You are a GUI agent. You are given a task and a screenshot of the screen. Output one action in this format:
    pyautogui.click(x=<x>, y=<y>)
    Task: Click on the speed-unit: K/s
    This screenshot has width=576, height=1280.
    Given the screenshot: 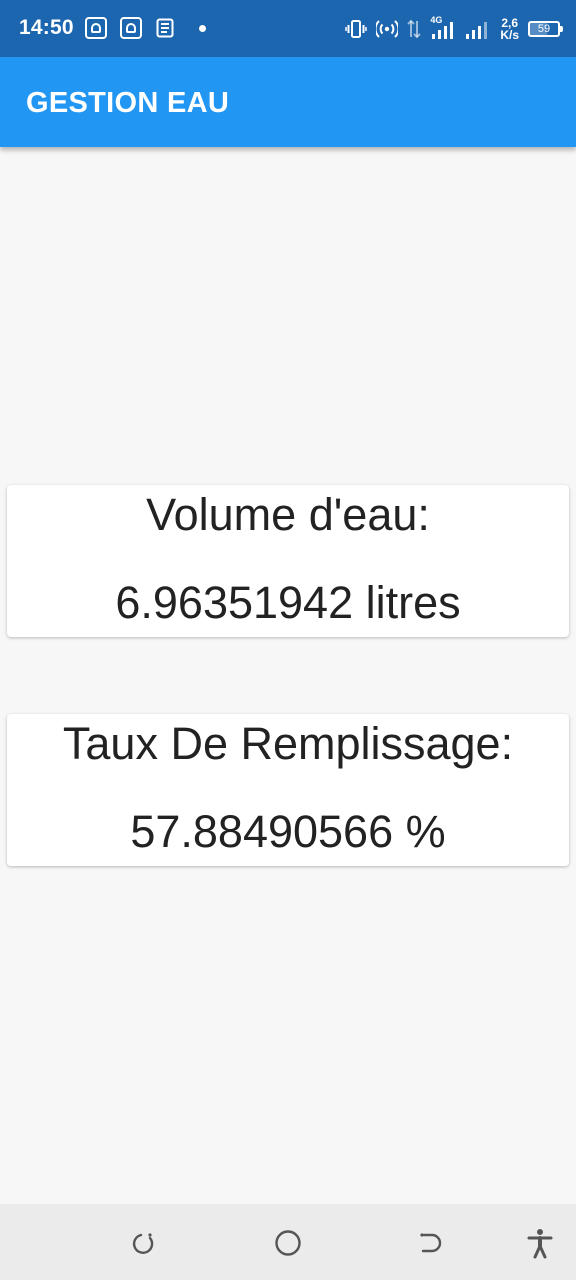 What is the action you would take?
    pyautogui.click(x=509, y=35)
    